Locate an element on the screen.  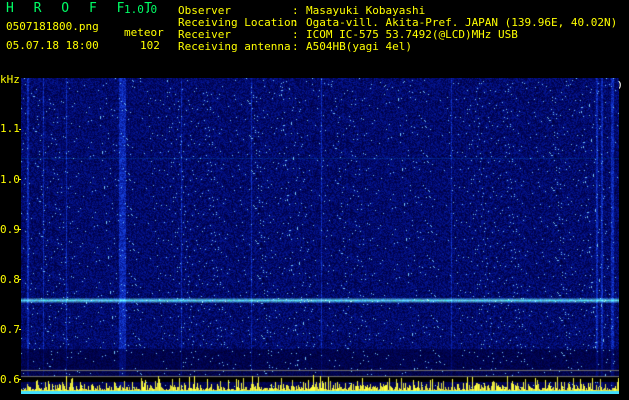
freq-unit-label: kHz is located at coordinates (10, 79).